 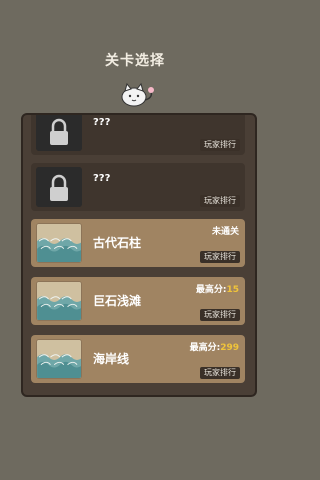 I want to click on high-score: 最高分:299, so click(x=214, y=346).